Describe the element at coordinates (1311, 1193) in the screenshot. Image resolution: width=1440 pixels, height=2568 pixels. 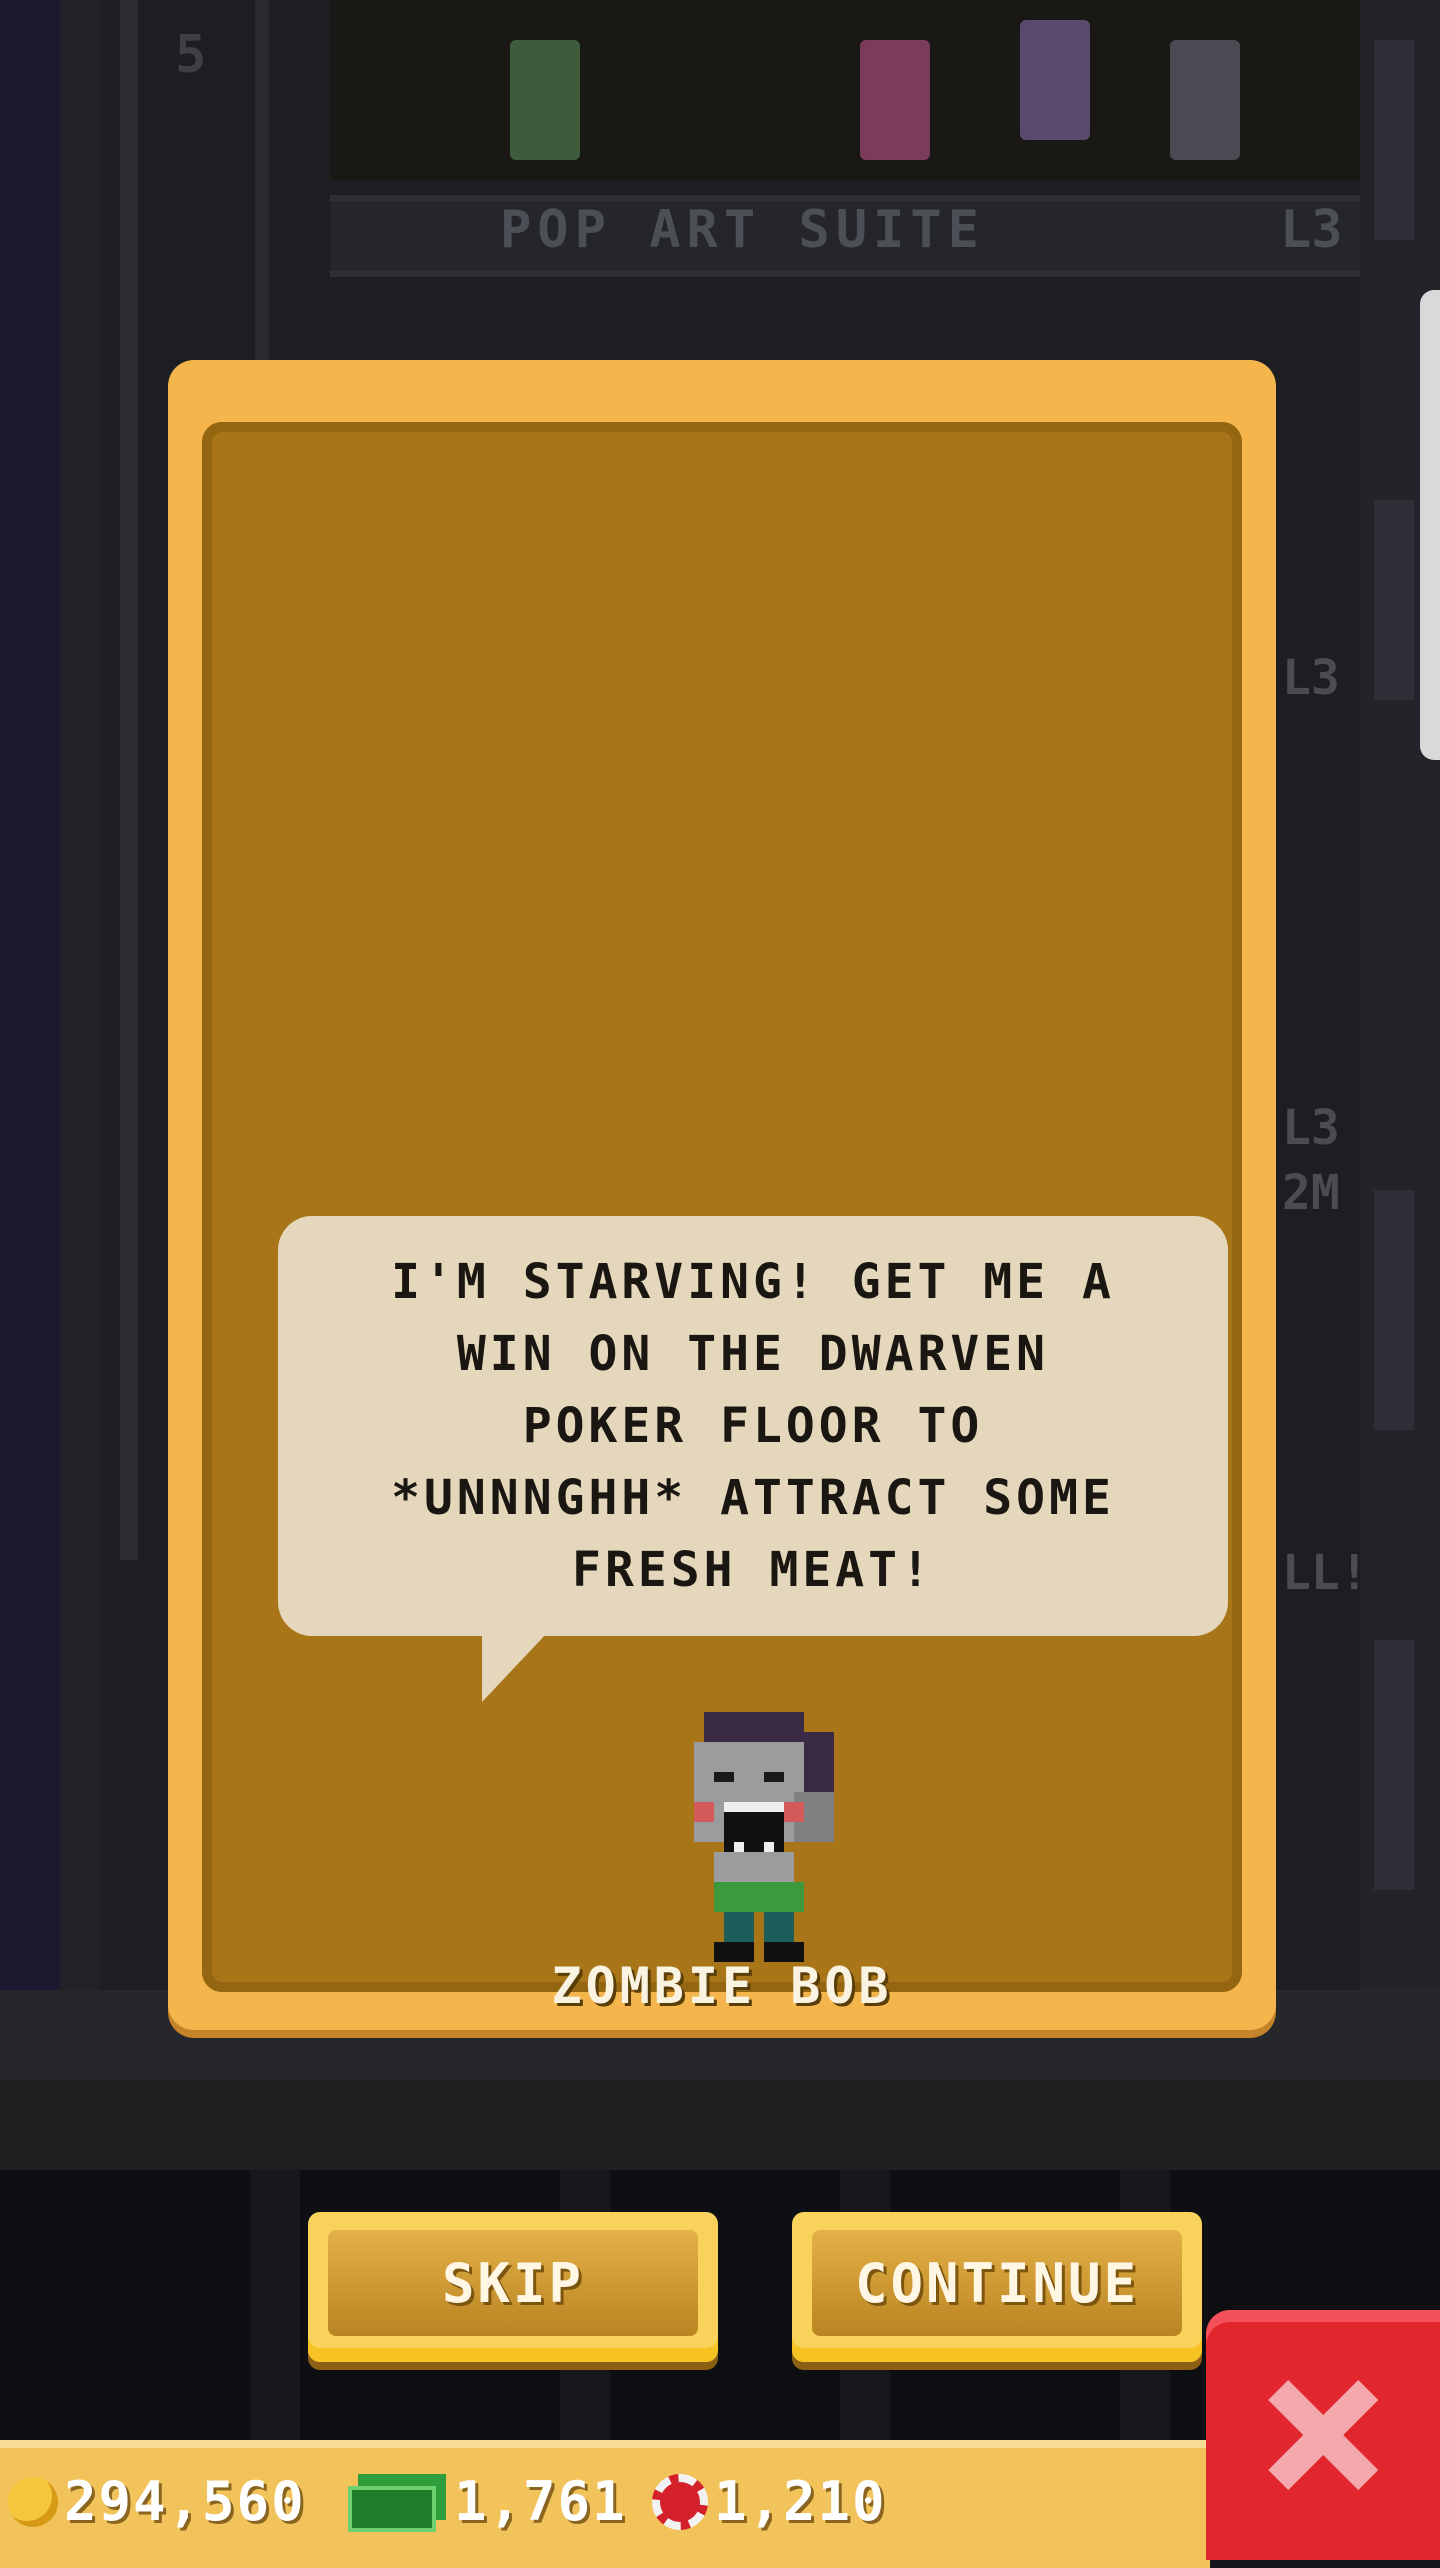
I see `floor-level-tag: 2M` at that location.